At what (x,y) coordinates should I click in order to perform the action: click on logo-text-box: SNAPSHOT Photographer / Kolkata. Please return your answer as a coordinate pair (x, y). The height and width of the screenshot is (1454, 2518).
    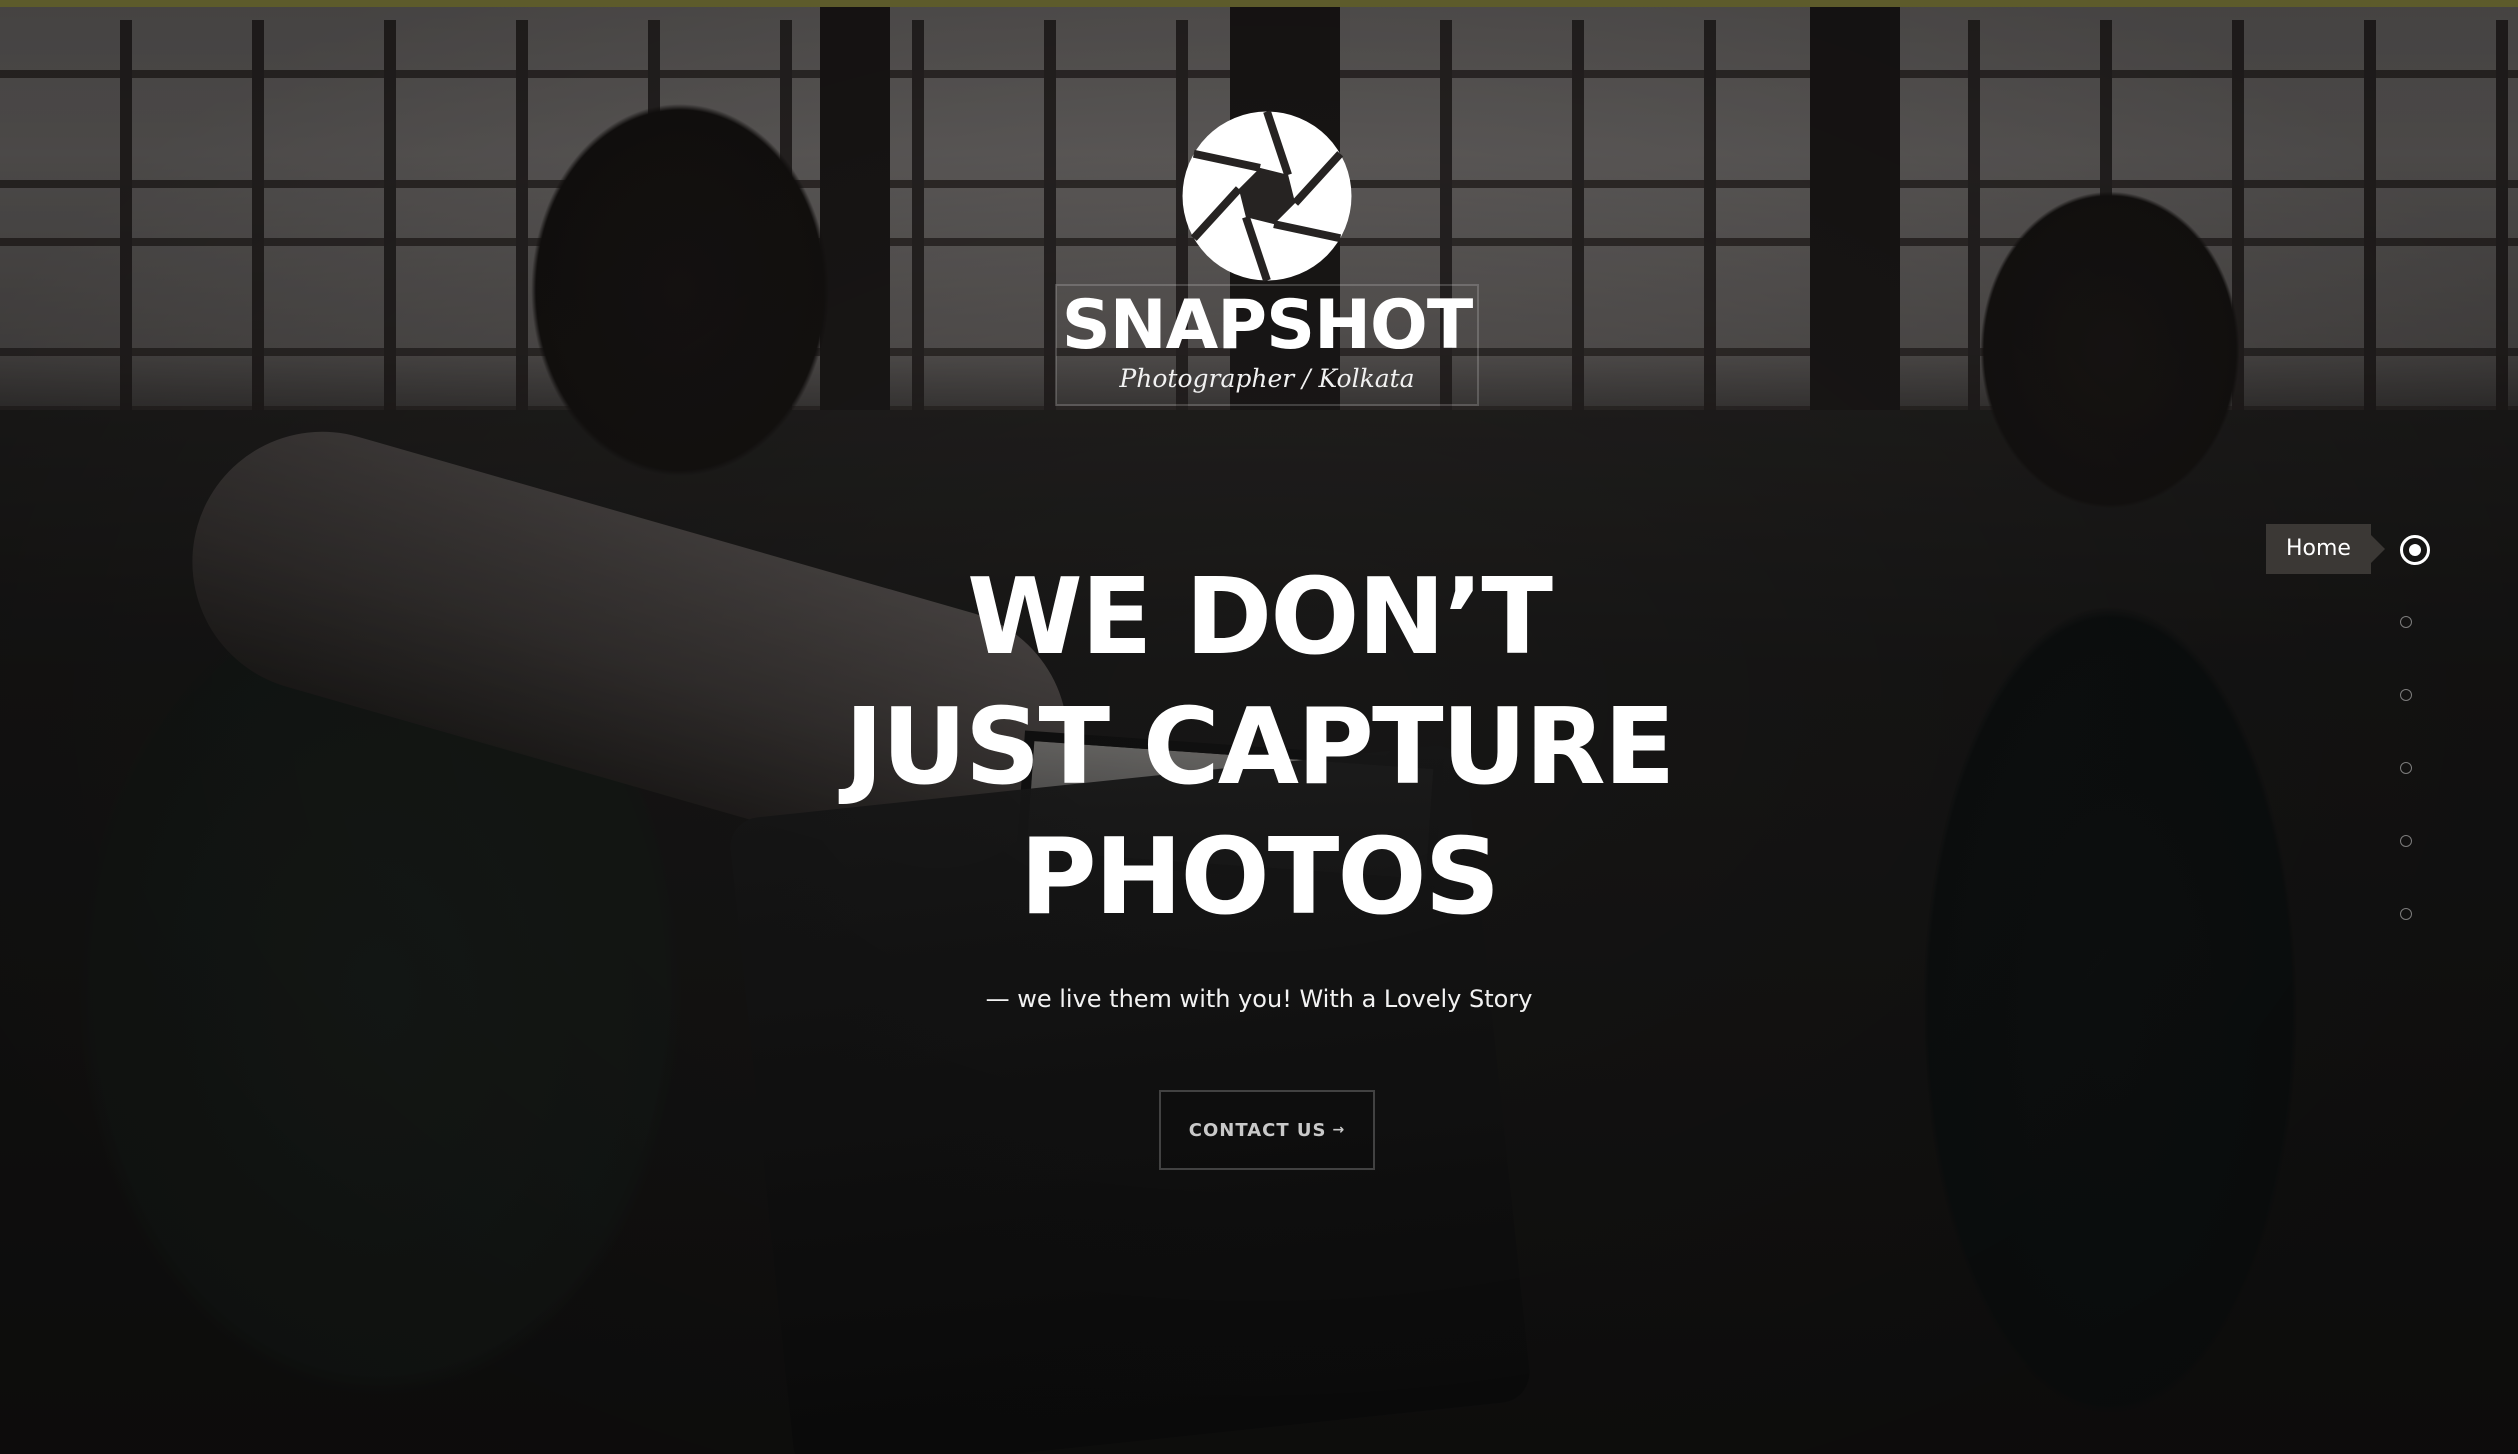
    Looking at the image, I should click on (1267, 345).